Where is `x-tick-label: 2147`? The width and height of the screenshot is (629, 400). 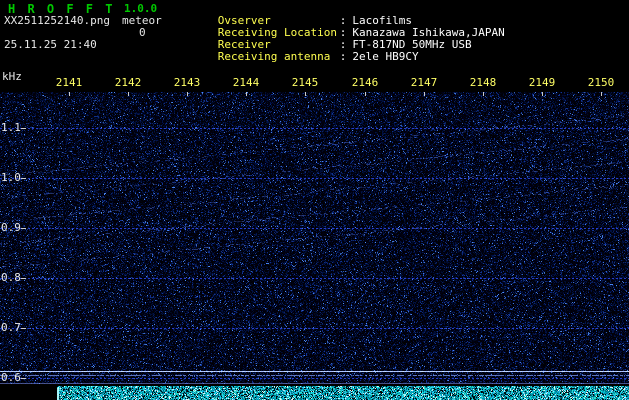
x-tick-label: 2147 is located at coordinates (424, 82).